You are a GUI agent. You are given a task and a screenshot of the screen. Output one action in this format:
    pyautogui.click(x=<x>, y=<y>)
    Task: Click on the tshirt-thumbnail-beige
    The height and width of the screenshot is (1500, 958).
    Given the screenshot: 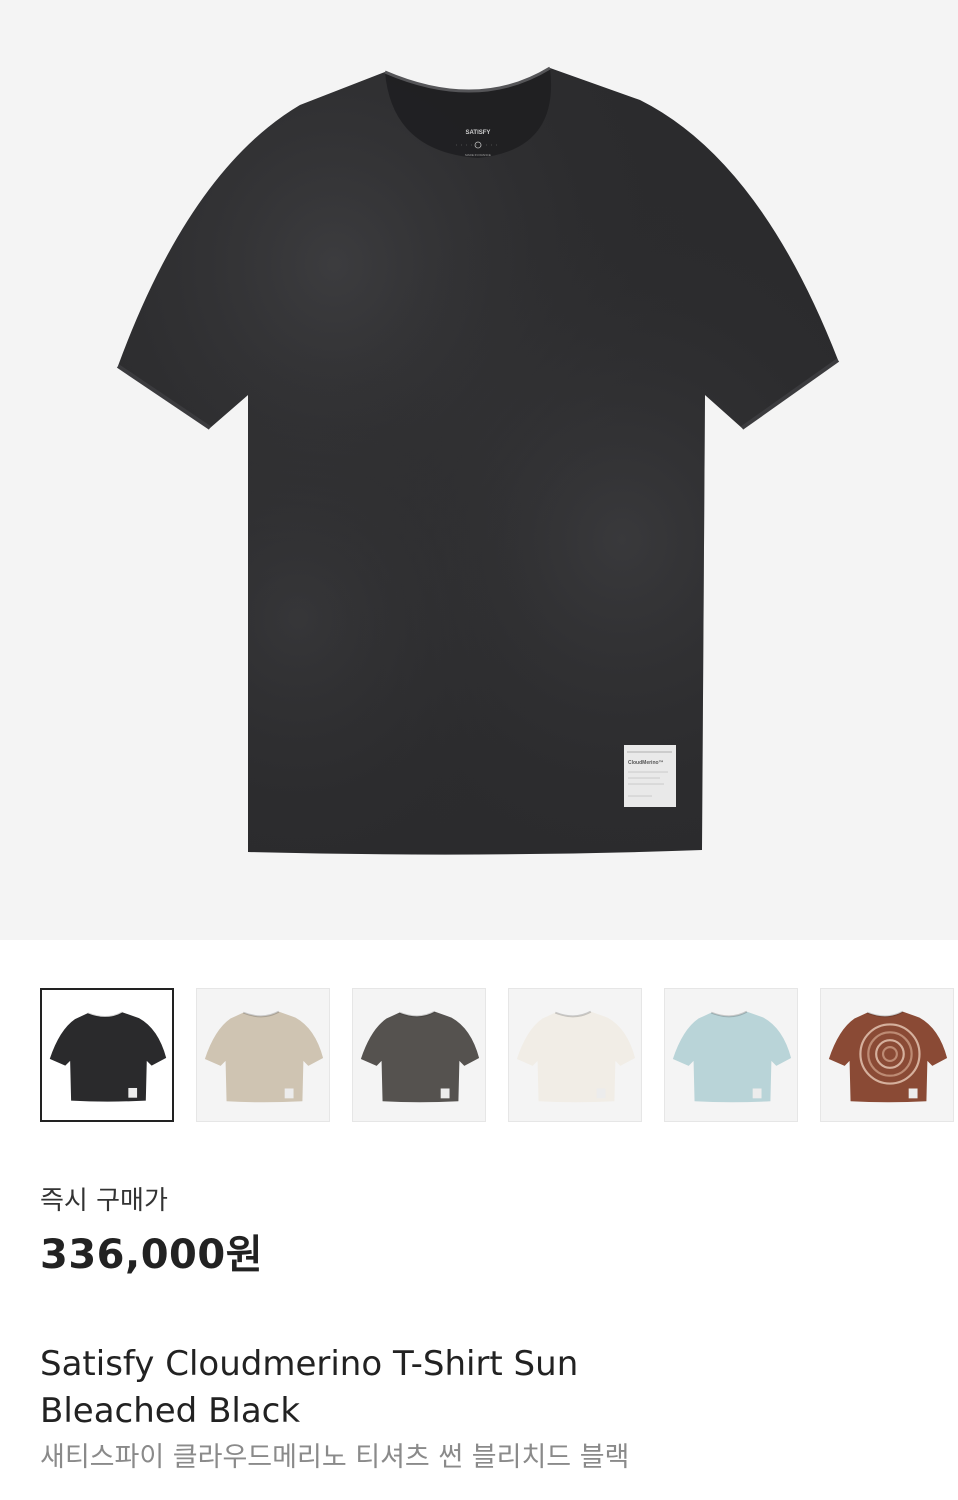 What is the action you would take?
    pyautogui.click(x=263, y=1055)
    